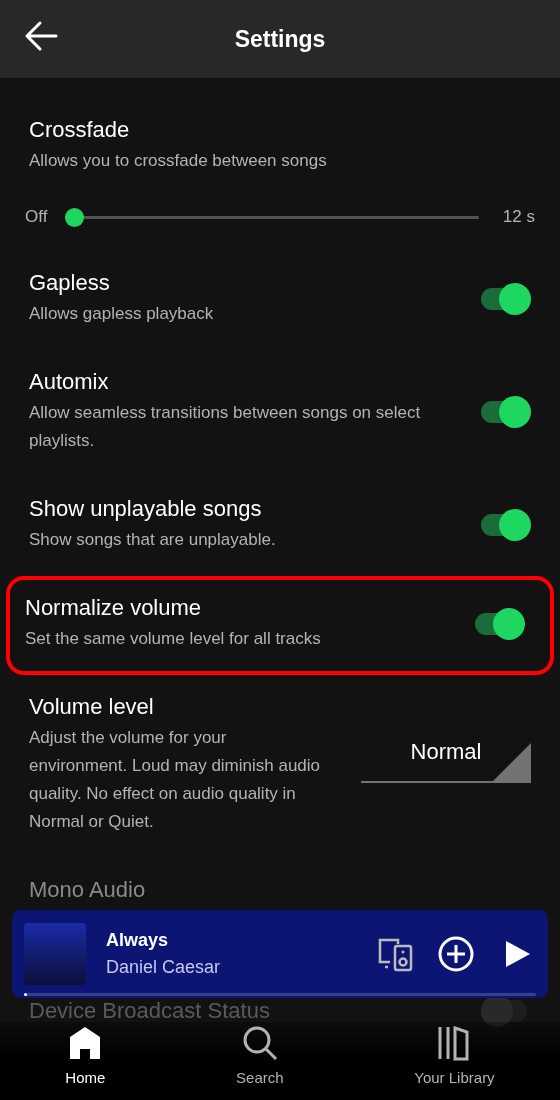  Describe the element at coordinates (454, 1054) in the screenshot. I see `nav-tab: Your Library` at that location.